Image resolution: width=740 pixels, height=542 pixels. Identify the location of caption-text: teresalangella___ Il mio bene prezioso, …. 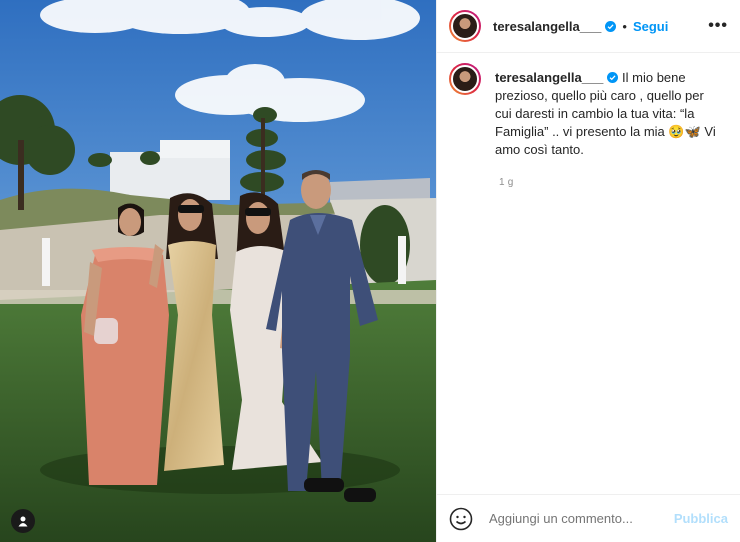
(609, 114).